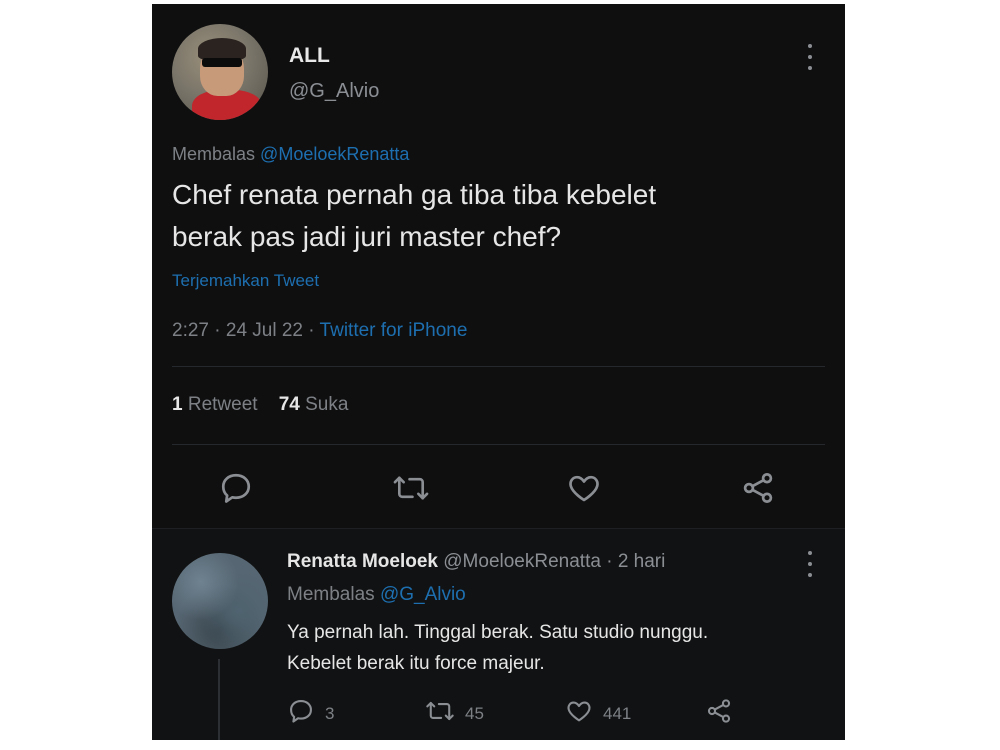 This screenshot has height=750, width=1000. Describe the element at coordinates (474, 713) in the screenshot. I see `retweet-count: 45` at that location.